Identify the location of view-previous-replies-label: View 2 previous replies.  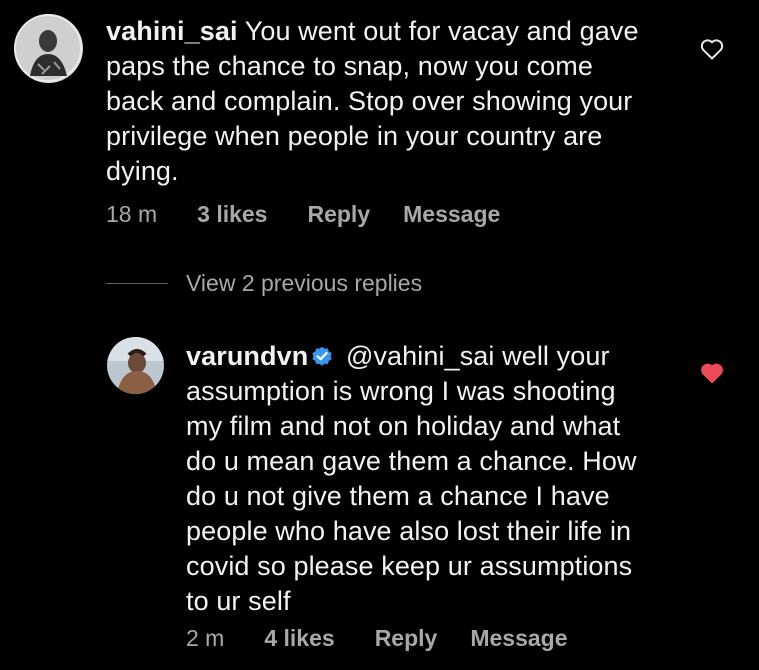
(304, 283).